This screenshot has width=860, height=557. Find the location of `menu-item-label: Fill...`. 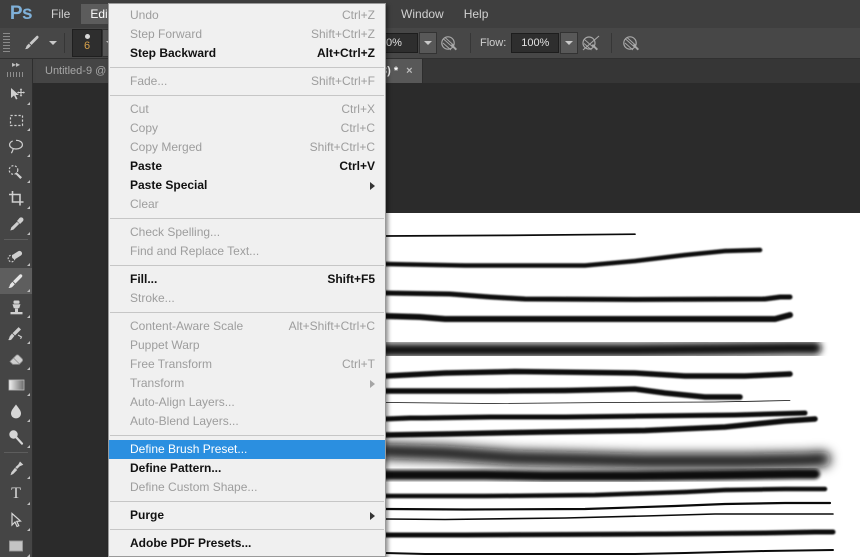

menu-item-label: Fill... is located at coordinates (144, 279).